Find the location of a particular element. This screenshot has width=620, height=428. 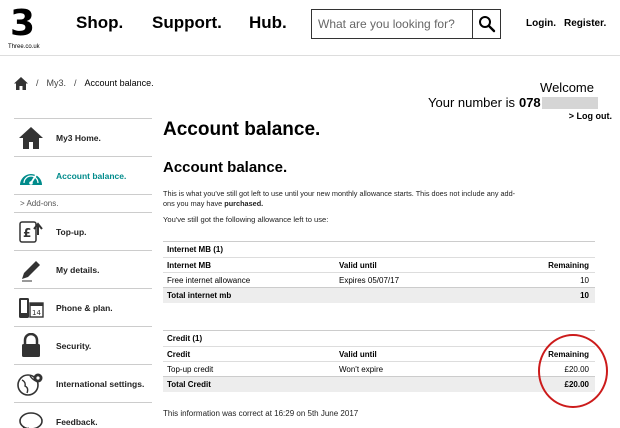

masked-number is located at coordinates (569, 102).